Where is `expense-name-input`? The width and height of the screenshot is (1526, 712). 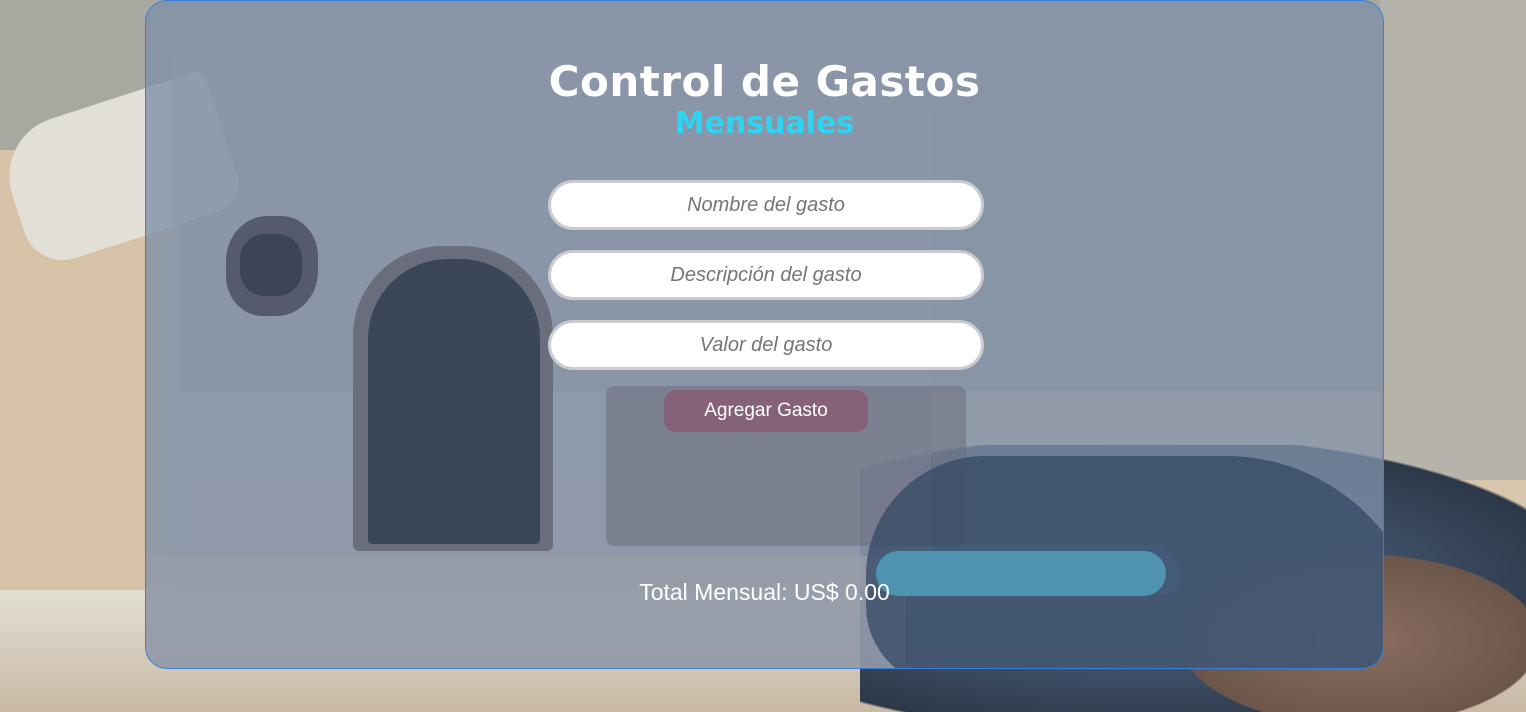 expense-name-input is located at coordinates (766, 205).